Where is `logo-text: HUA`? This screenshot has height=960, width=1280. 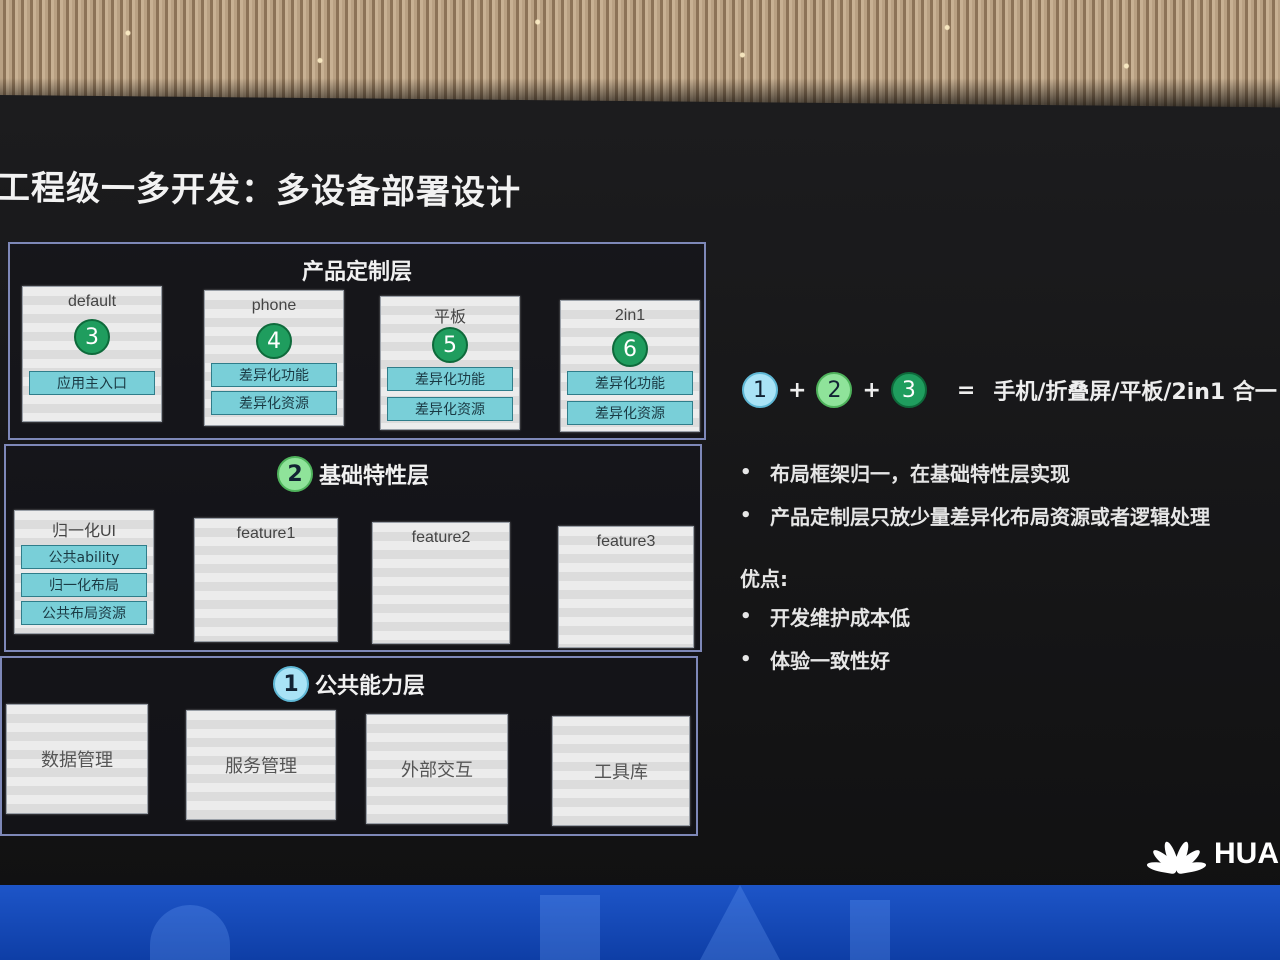 logo-text: HUA is located at coordinates (1246, 853).